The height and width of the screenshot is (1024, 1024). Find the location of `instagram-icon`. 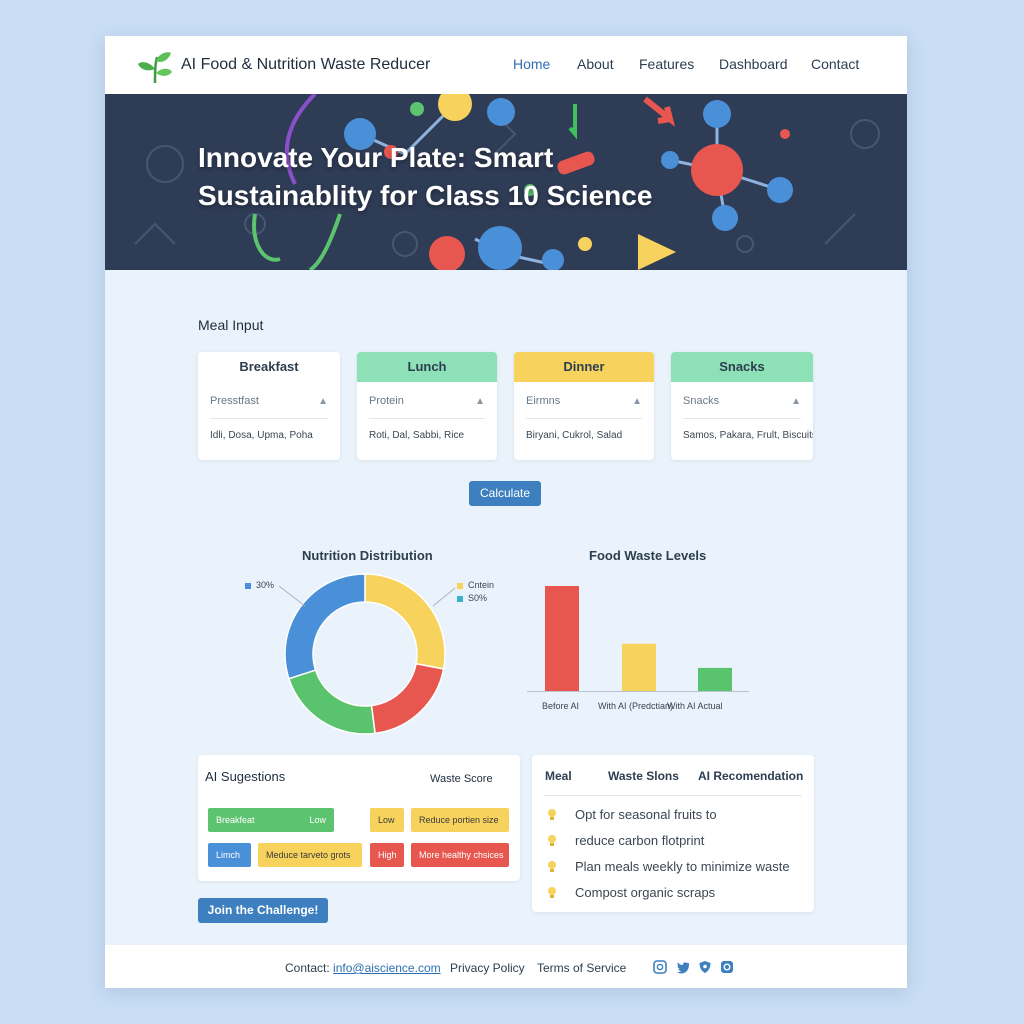

instagram-icon is located at coordinates (660, 967).